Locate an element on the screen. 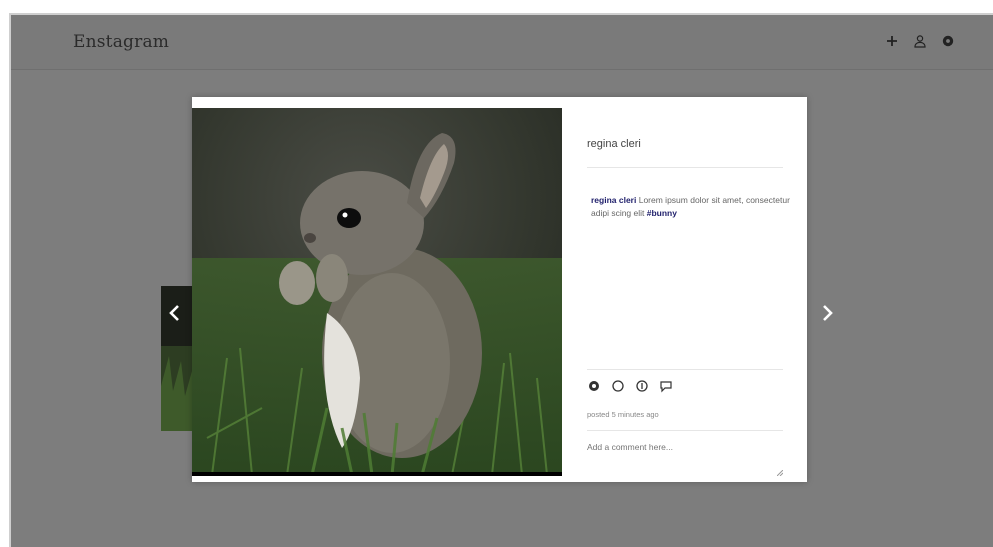  brand-logo: Enstagram is located at coordinates (121, 42).